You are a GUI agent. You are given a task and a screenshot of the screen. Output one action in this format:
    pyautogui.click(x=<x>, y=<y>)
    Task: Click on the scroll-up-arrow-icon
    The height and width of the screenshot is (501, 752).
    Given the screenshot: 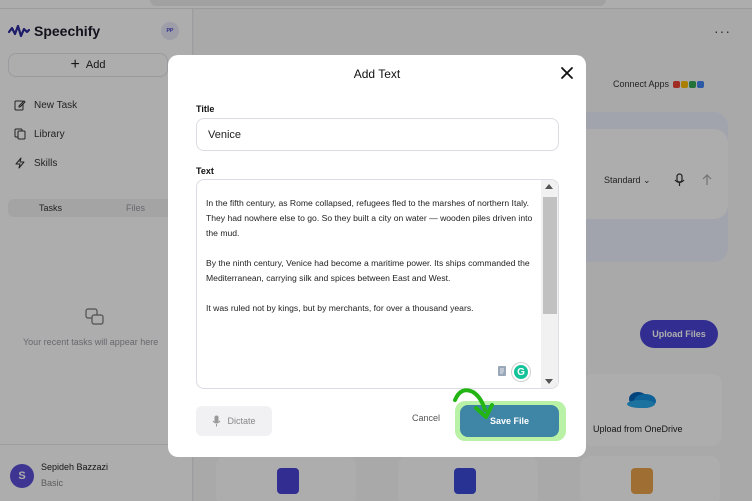 What is the action you would take?
    pyautogui.click(x=549, y=186)
    